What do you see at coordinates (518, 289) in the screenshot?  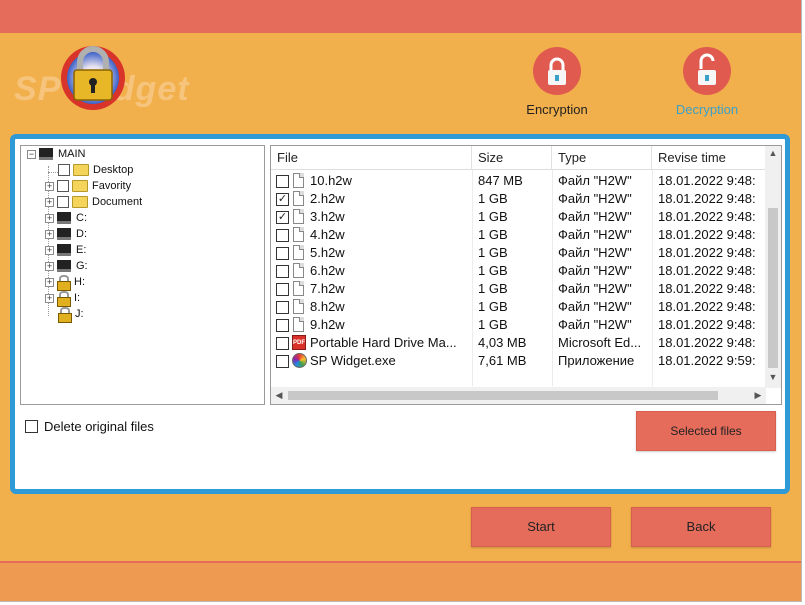 I see `file-row: 7.h2w 1 GB Файл "H2W" 18.01.2022 9:48:` at bounding box center [518, 289].